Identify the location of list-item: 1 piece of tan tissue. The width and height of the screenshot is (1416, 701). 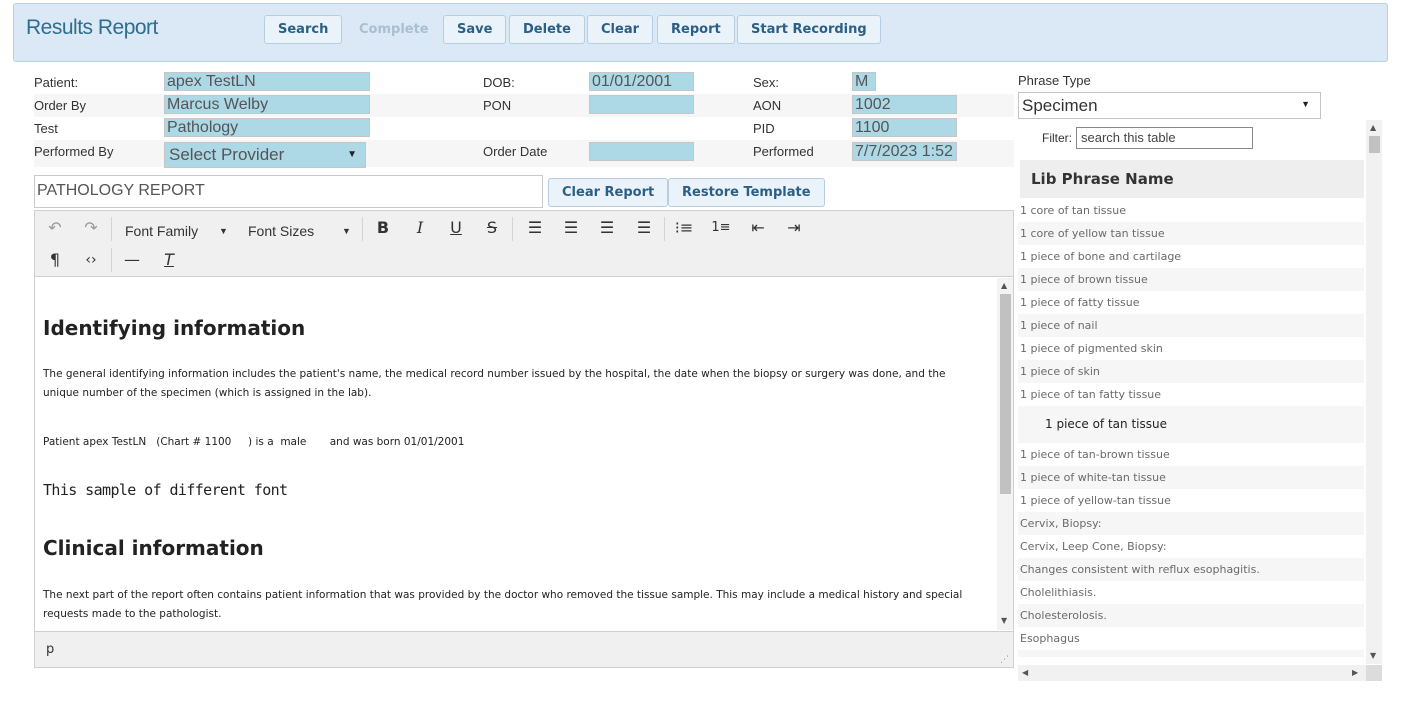
(1191, 424).